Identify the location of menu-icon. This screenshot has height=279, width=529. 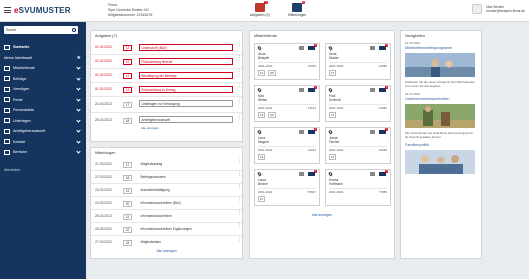
(7, 10).